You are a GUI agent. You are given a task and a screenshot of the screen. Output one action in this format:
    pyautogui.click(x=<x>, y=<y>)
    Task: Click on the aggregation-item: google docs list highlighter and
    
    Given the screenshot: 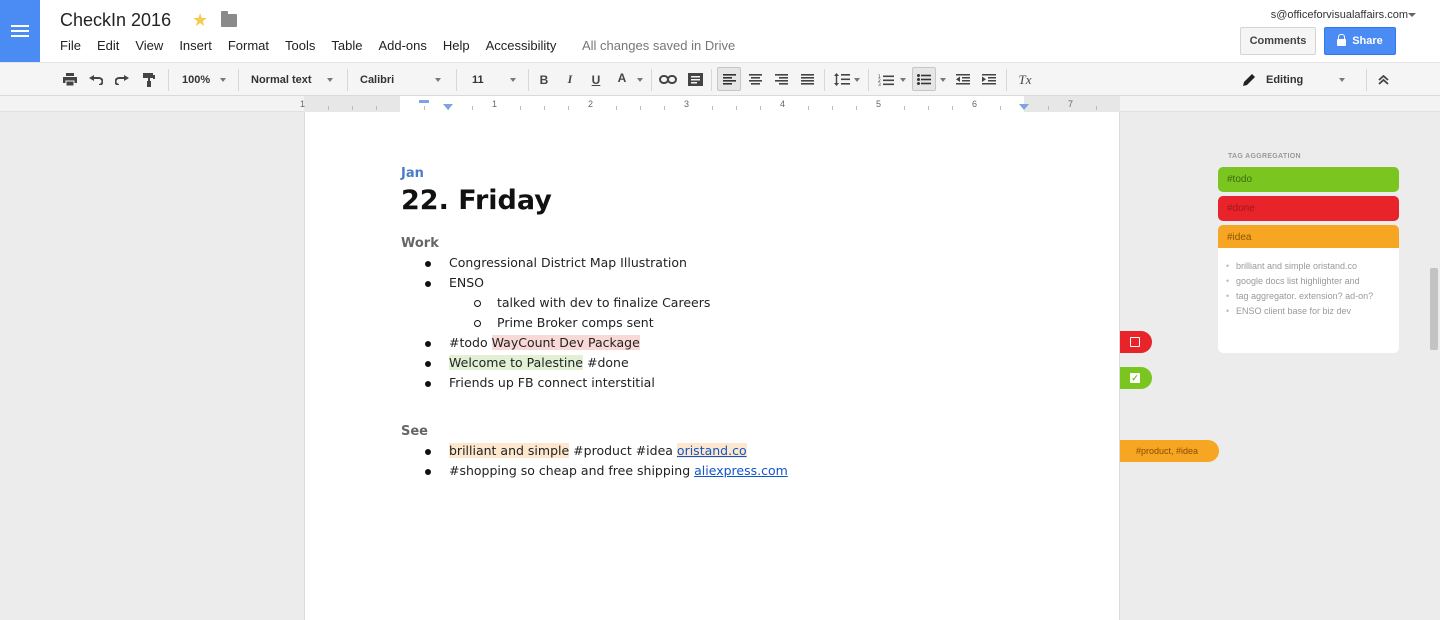 What is the action you would take?
    pyautogui.click(x=1308, y=281)
    